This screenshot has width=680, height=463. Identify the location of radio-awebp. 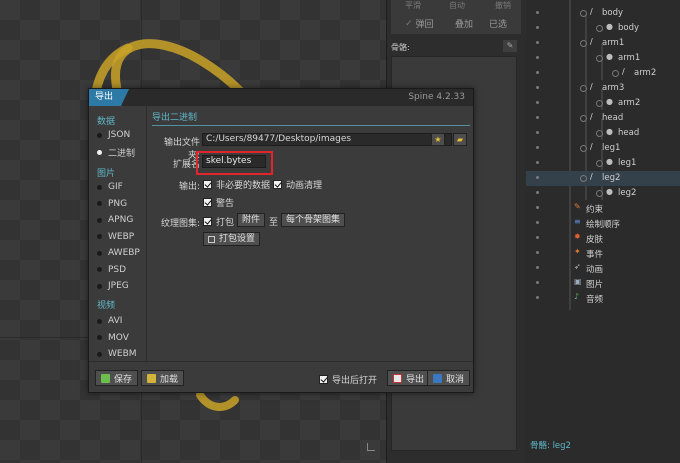
(99, 253).